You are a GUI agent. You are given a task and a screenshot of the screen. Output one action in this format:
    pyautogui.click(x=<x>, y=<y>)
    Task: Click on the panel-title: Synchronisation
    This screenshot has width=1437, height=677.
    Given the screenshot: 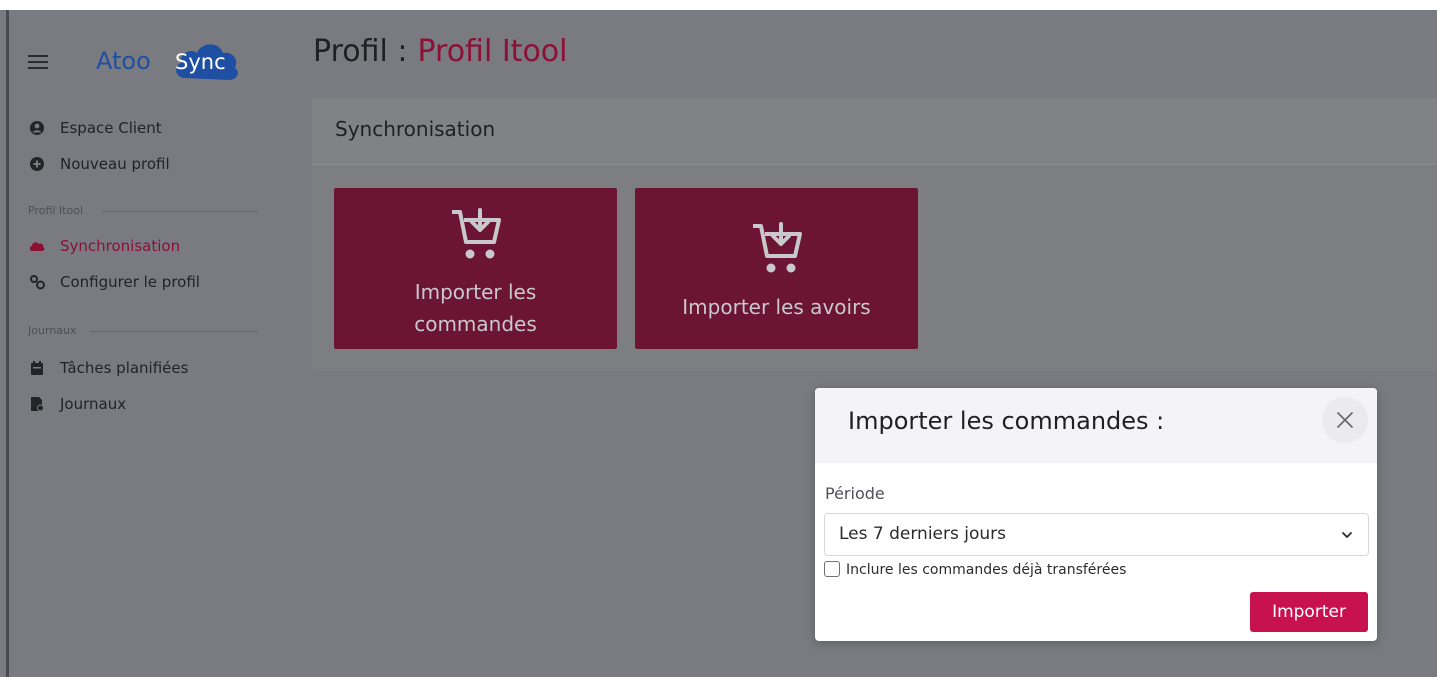 What is the action you would take?
    pyautogui.click(x=415, y=129)
    